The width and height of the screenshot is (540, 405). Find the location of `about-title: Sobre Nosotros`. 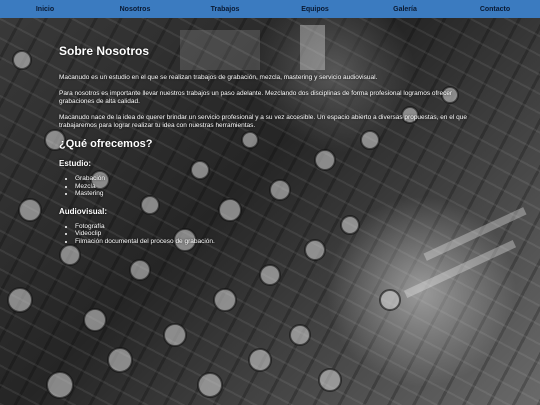

about-title: Sobre Nosotros is located at coordinates (104, 51).